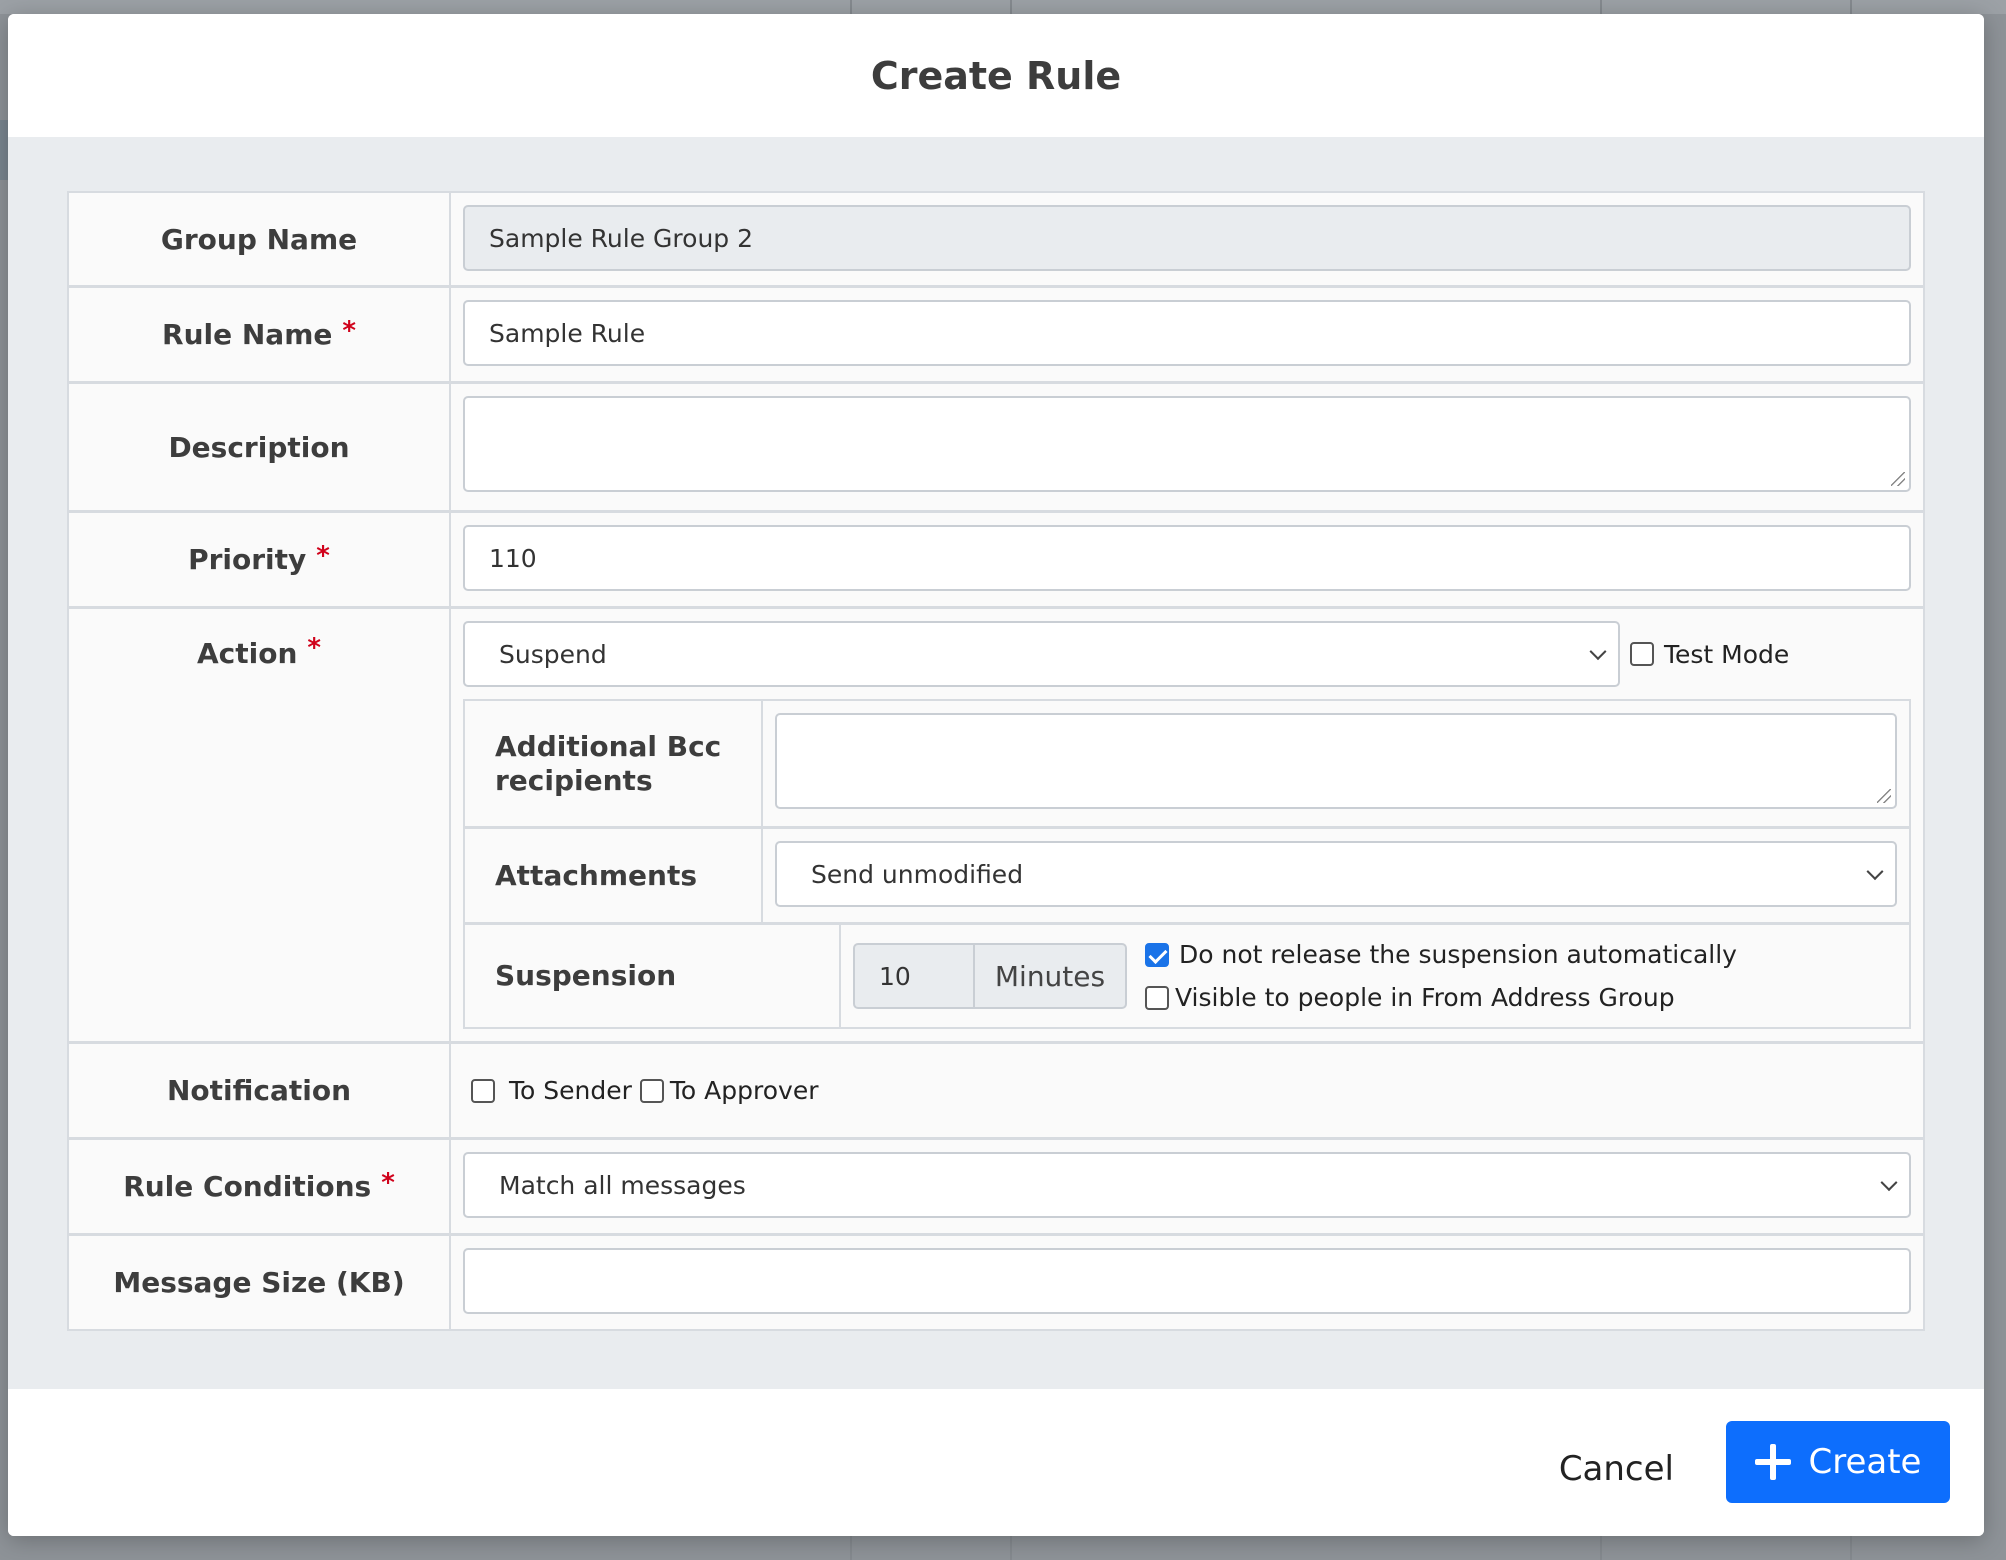 The height and width of the screenshot is (1560, 2006). I want to click on create-button-label: Create, so click(1865, 1462).